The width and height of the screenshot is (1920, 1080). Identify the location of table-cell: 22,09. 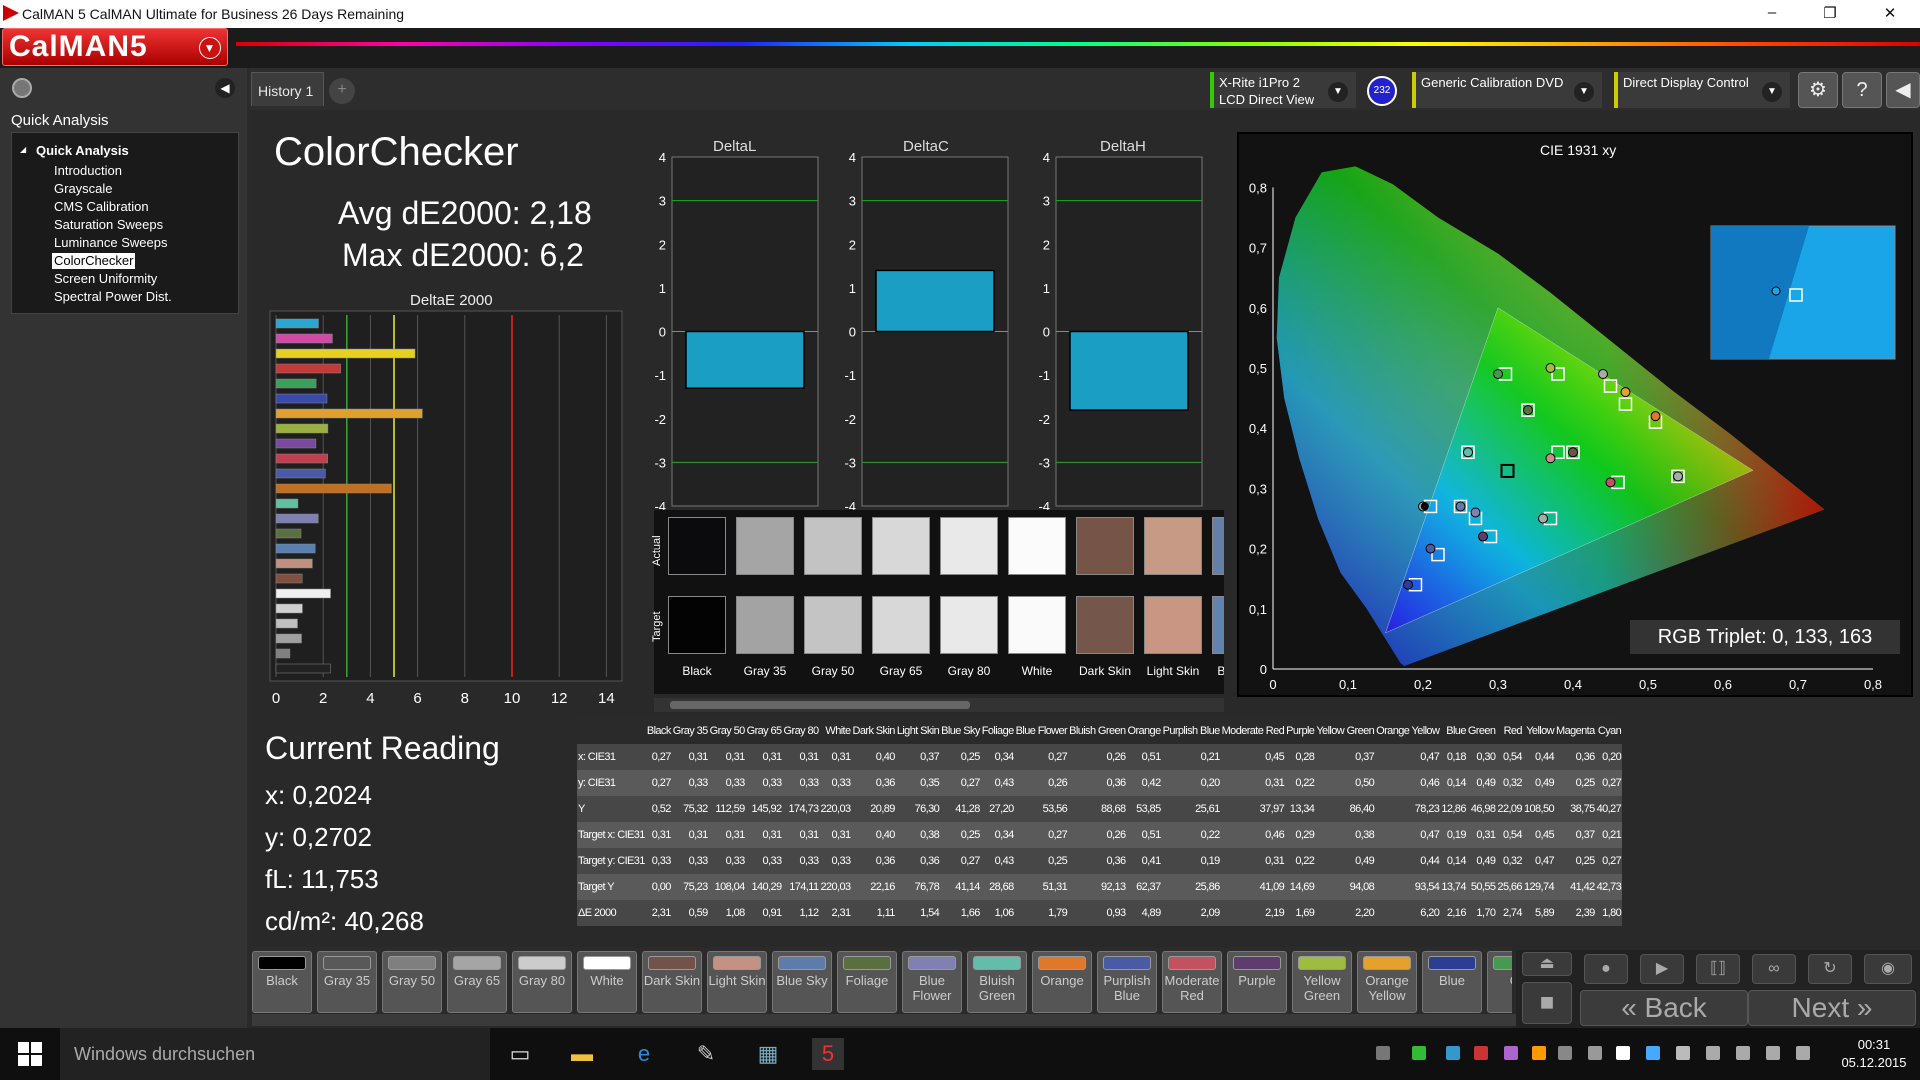
(1509, 809).